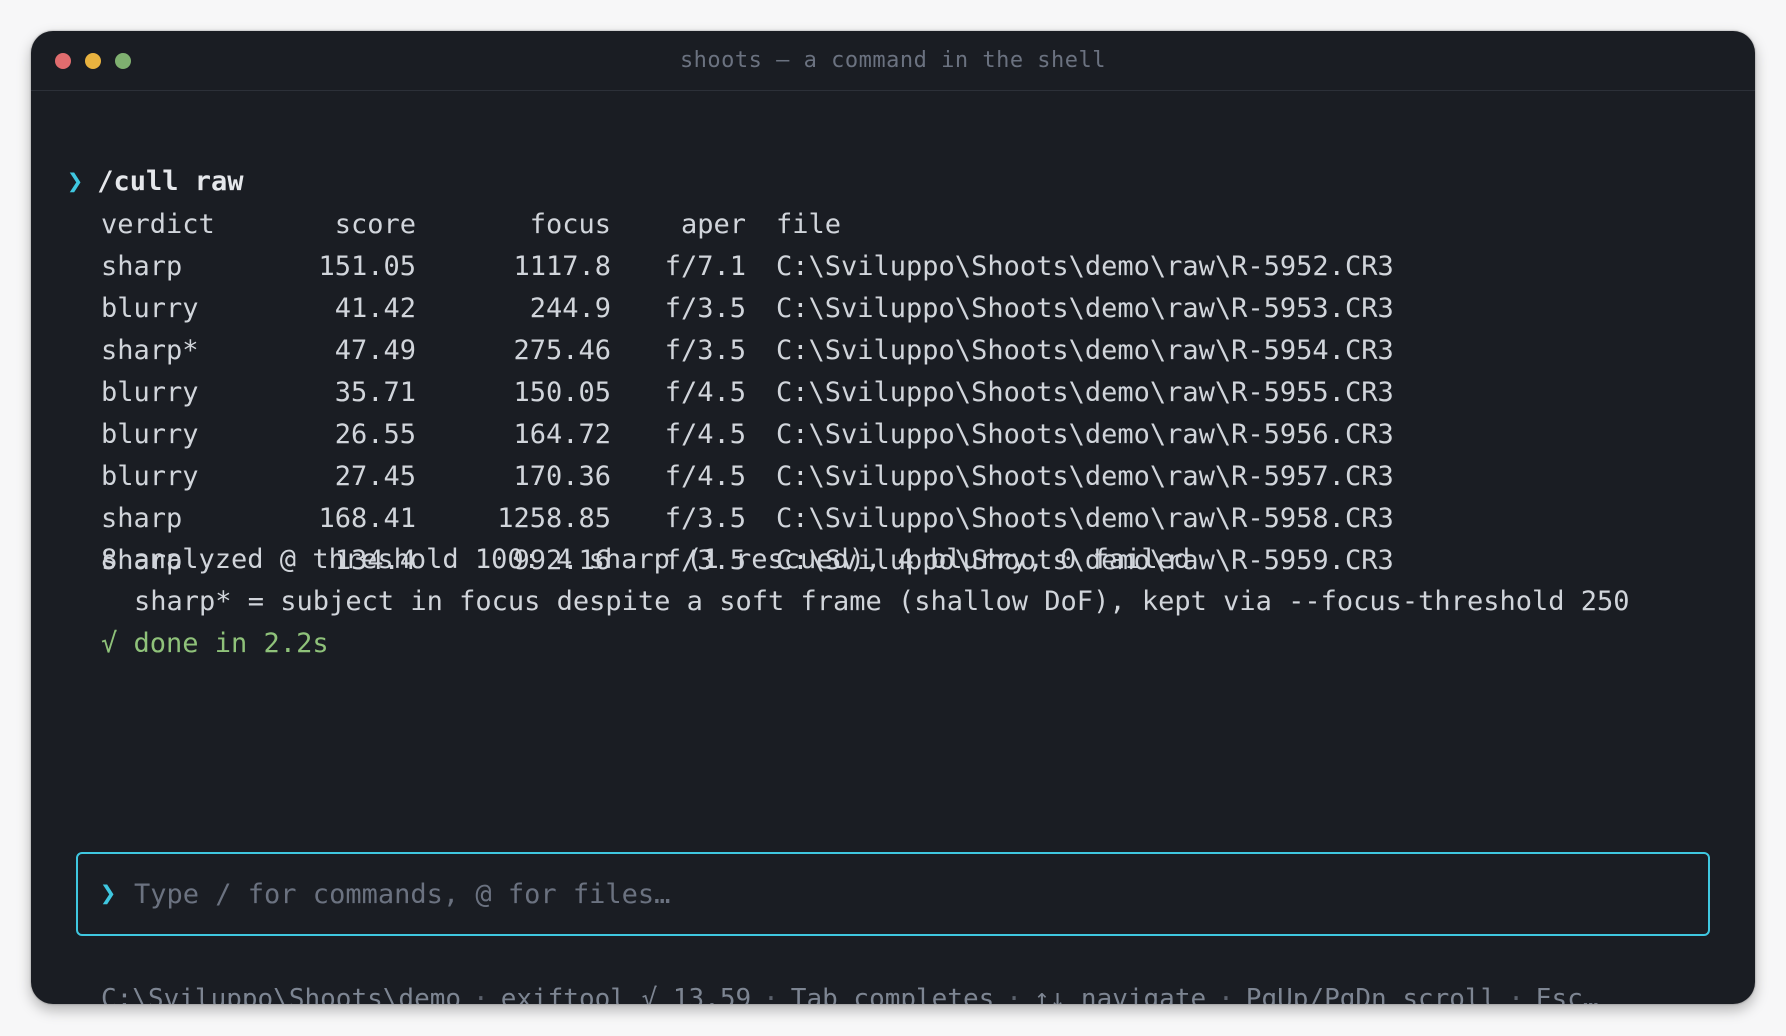 This screenshot has height=1036, width=1786. I want to click on header-focus: focus, so click(570, 224).